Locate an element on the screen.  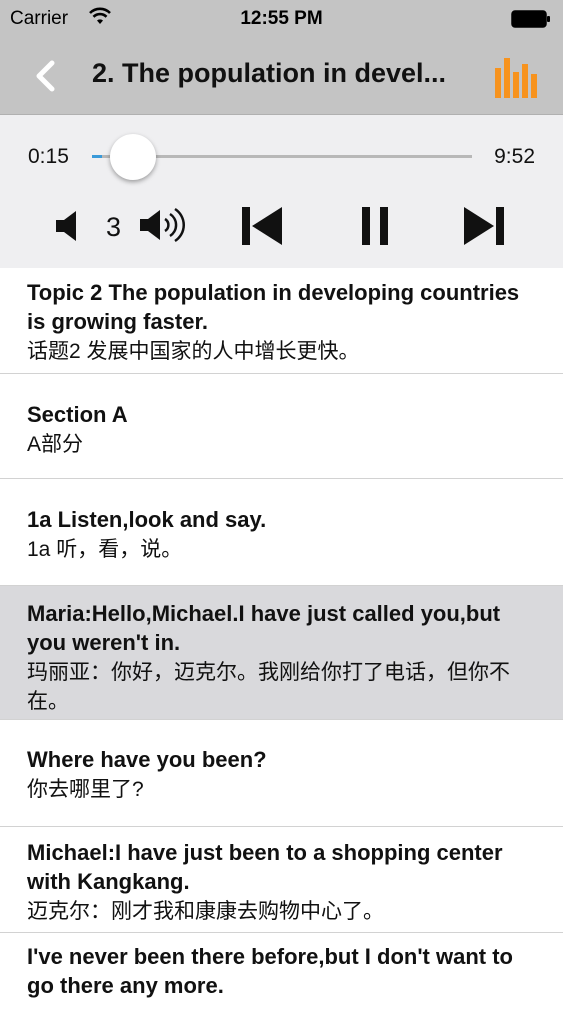
line-chinese: 你去哪里了? is located at coordinates (85, 789).